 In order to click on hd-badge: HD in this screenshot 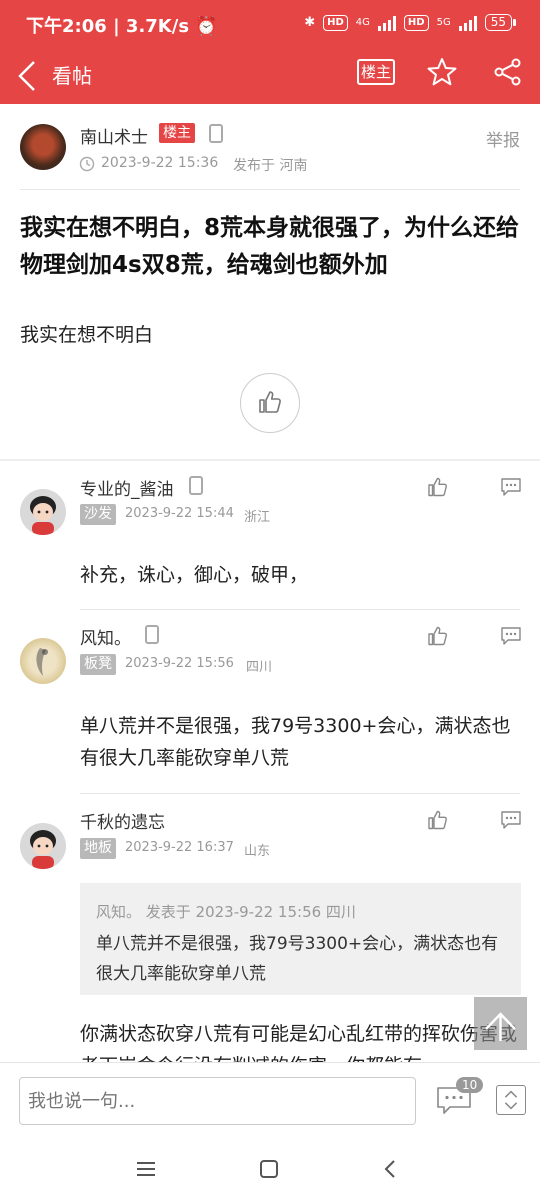, I will do `click(335, 22)`.